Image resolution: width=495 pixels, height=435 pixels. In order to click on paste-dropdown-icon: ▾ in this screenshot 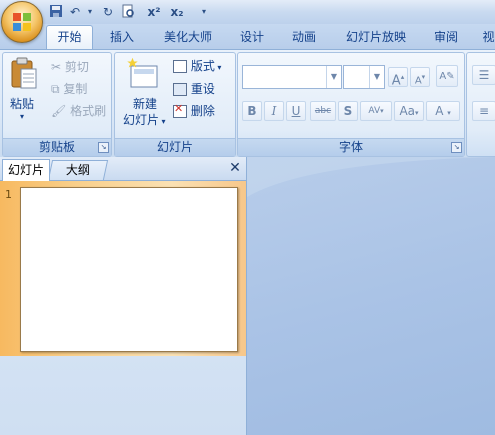, I will do `click(22, 116)`.